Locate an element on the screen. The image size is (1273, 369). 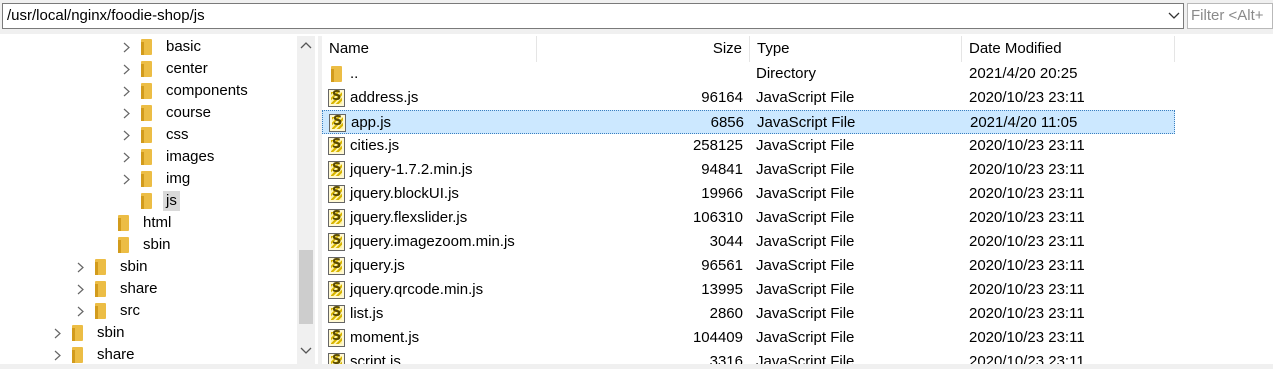
tree-item: basic is located at coordinates (162, 47).